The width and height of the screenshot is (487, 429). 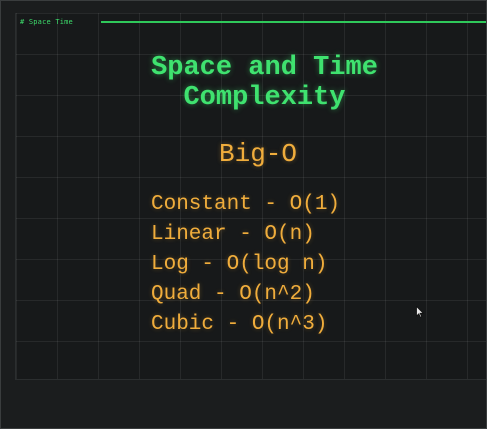 I want to click on list-item-log: Log - O(log n), so click(x=239, y=264).